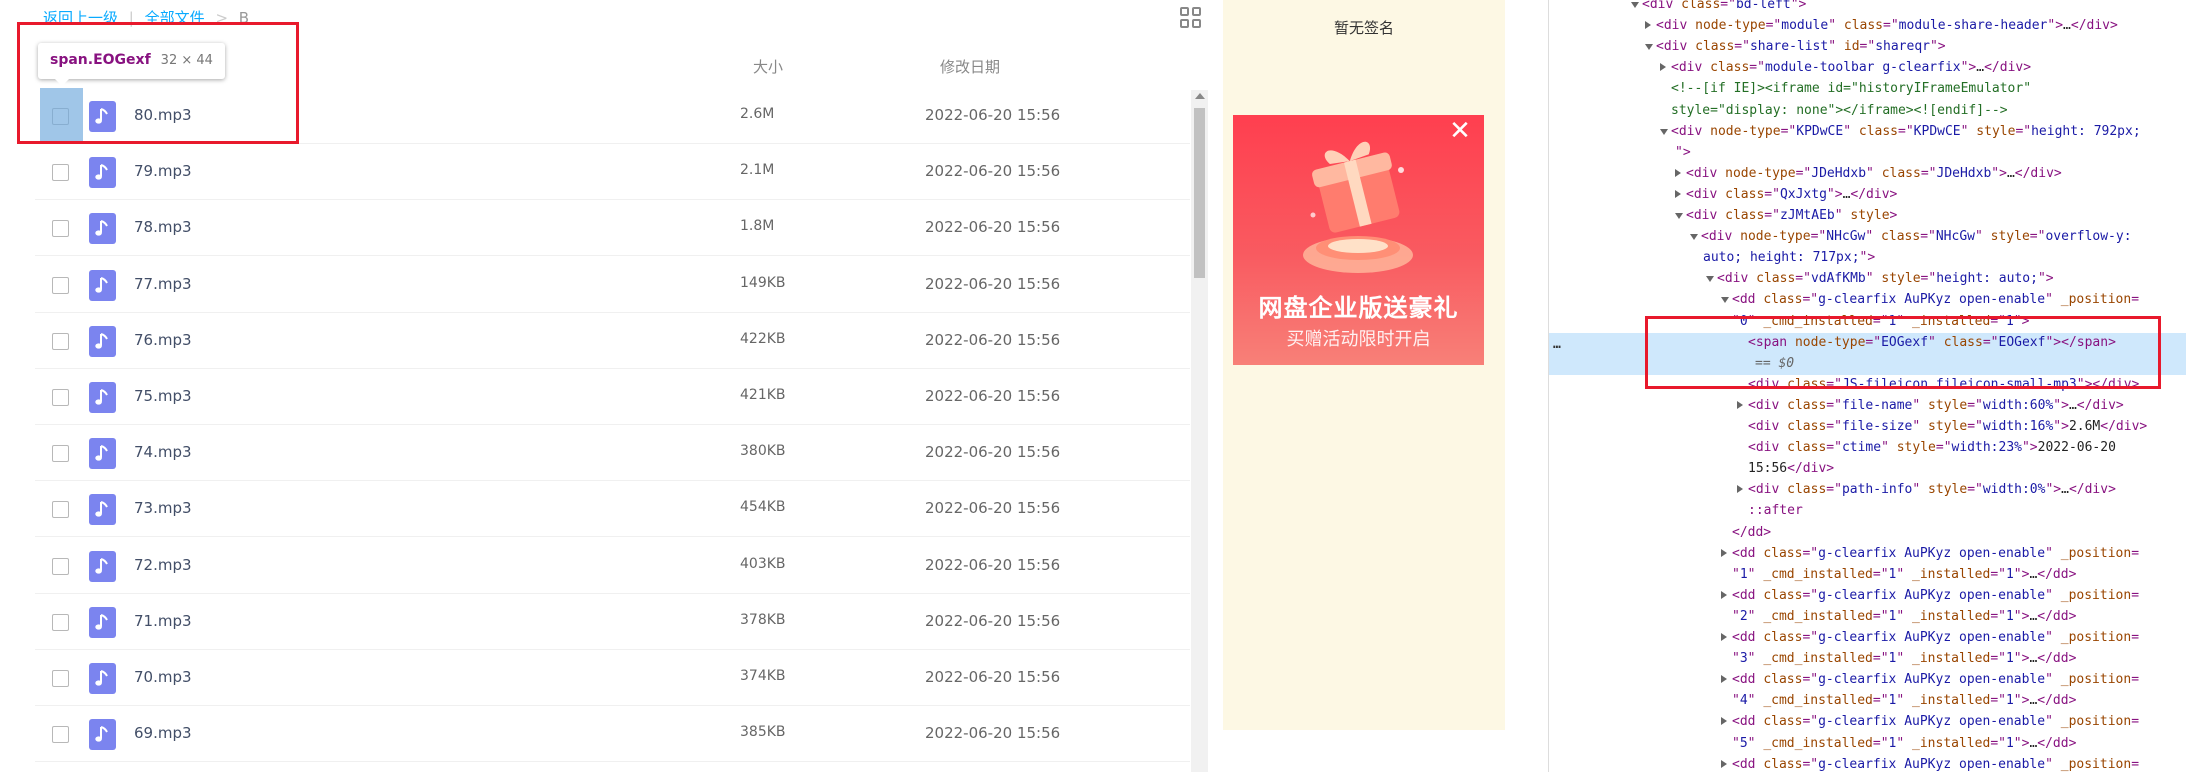  What do you see at coordinates (1199, 431) in the screenshot?
I see `file-list-scrollbar` at bounding box center [1199, 431].